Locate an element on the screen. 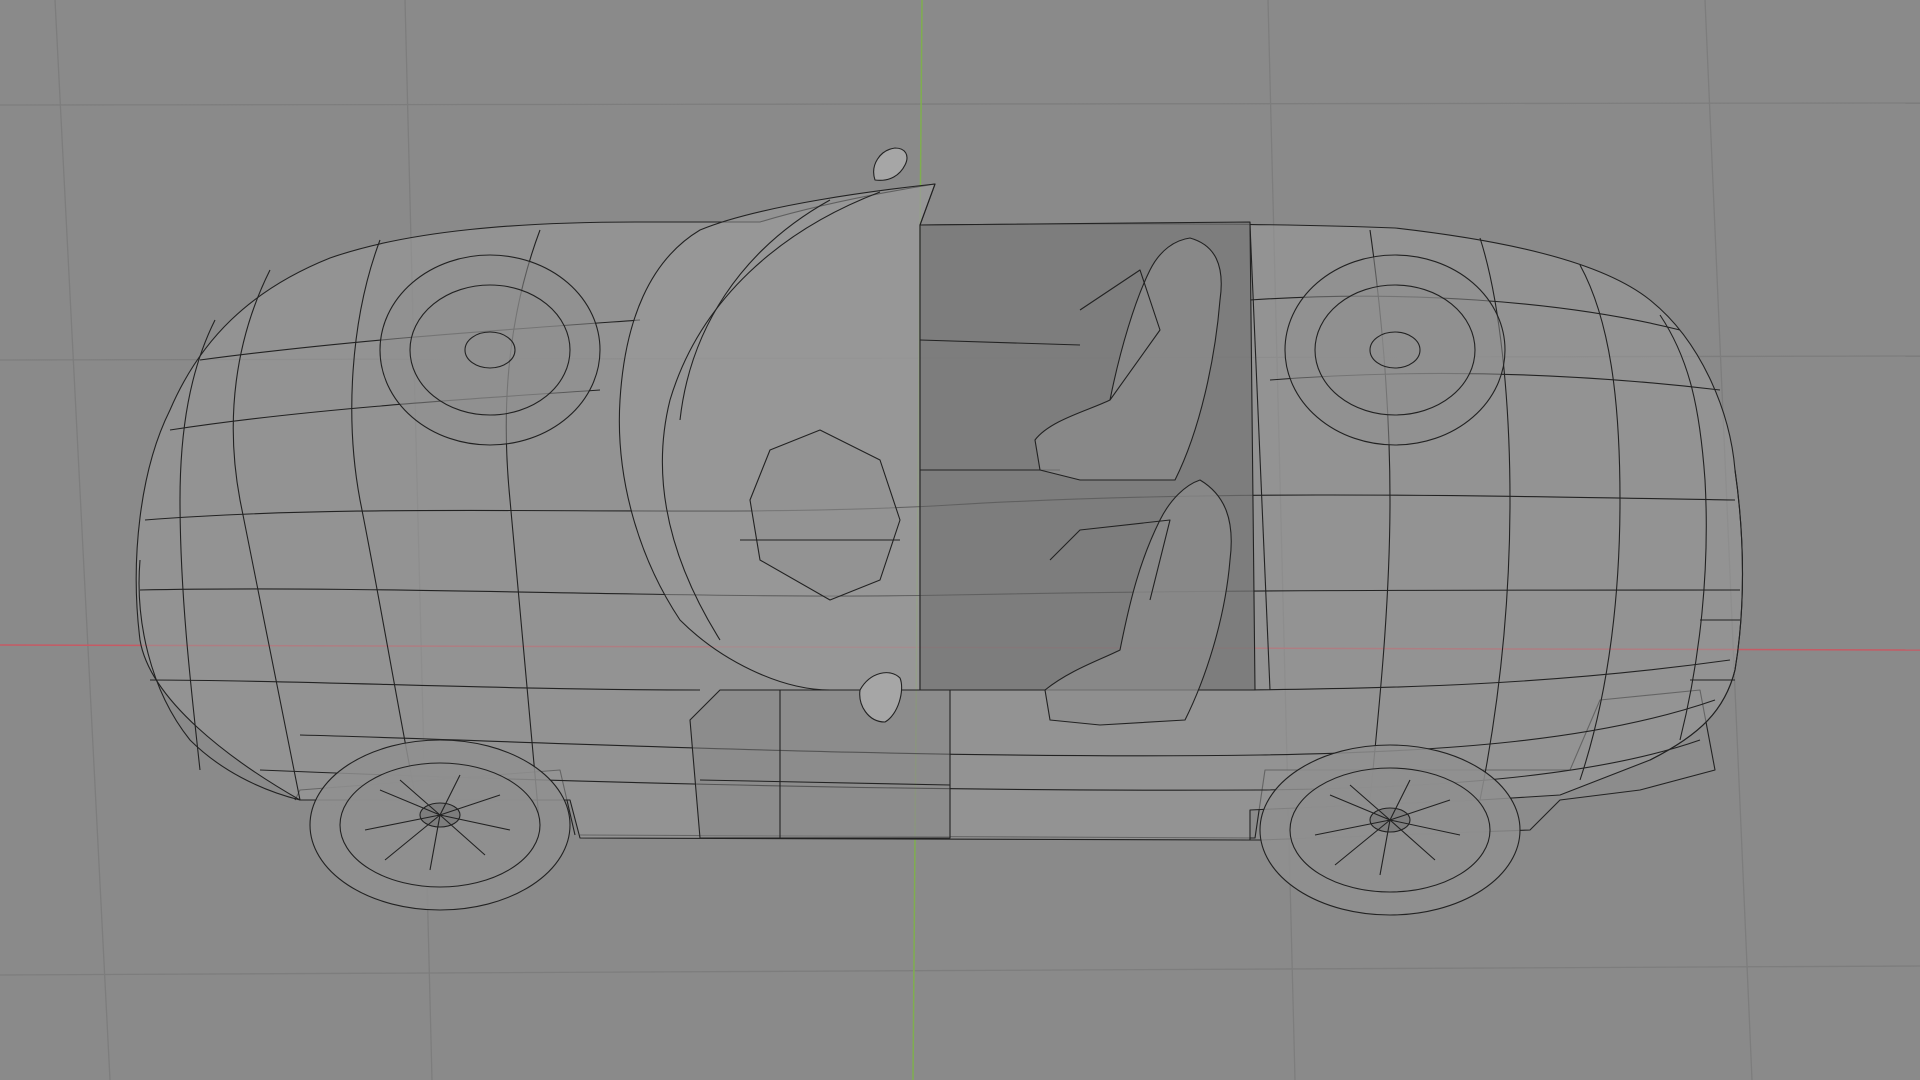 This screenshot has height=1080, width=1920. car-door-outline is located at coordinates (820, 764).